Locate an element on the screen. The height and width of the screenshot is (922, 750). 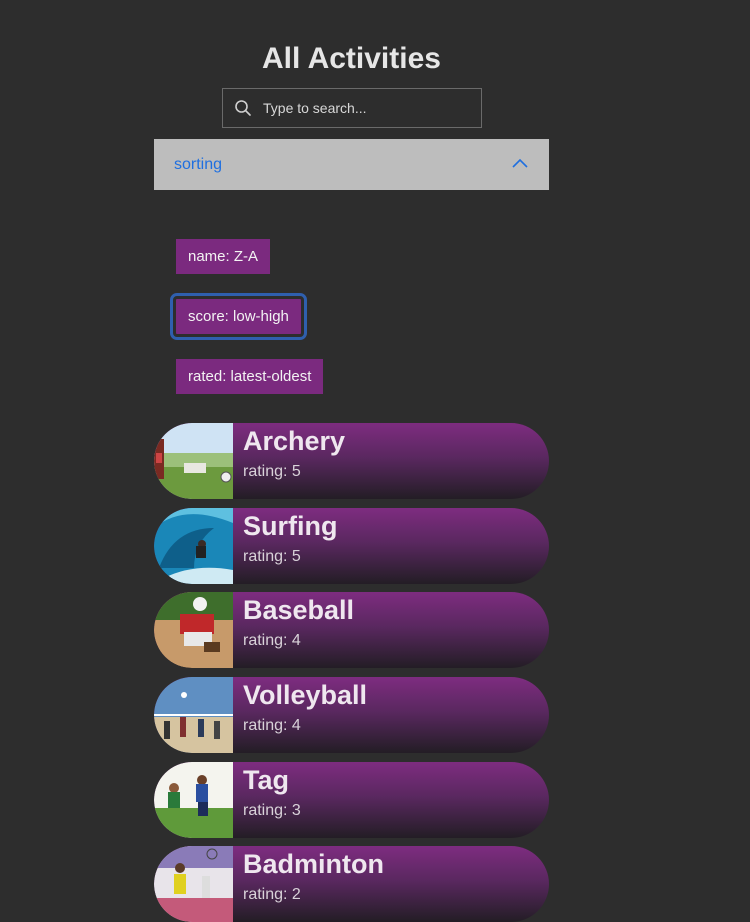
activity-card-tag: Tag rating: 3 is located at coordinates (351, 800).